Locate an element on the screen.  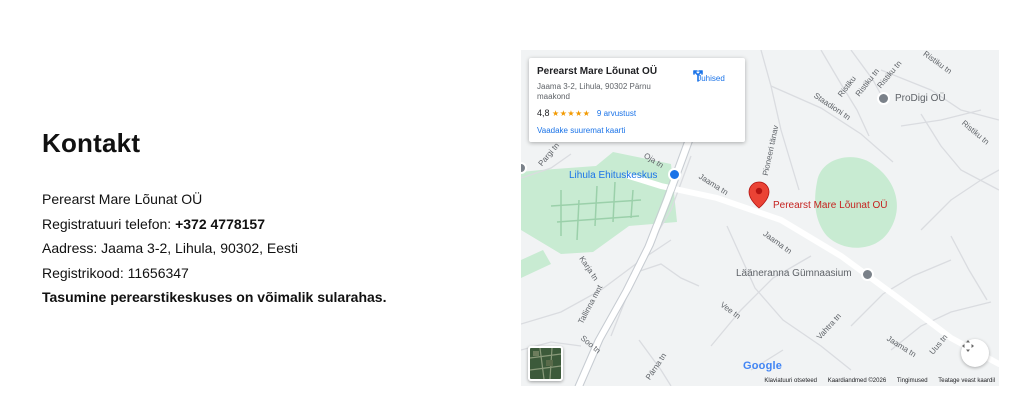
clinic-name: Perearst Mare Lõunat OÜ is located at coordinates (122, 199).